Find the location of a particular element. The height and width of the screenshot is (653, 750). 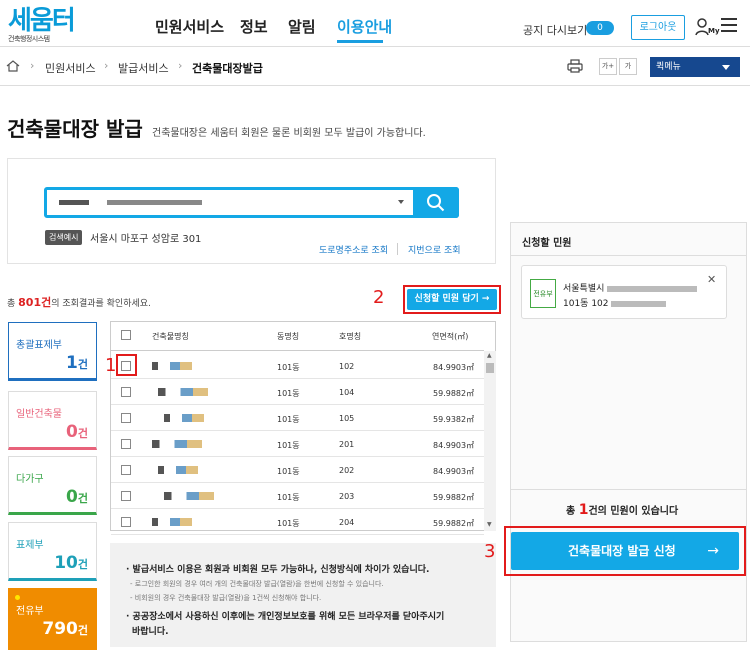

breadcrumb-issue-service: 발급서비스 is located at coordinates (143, 68).